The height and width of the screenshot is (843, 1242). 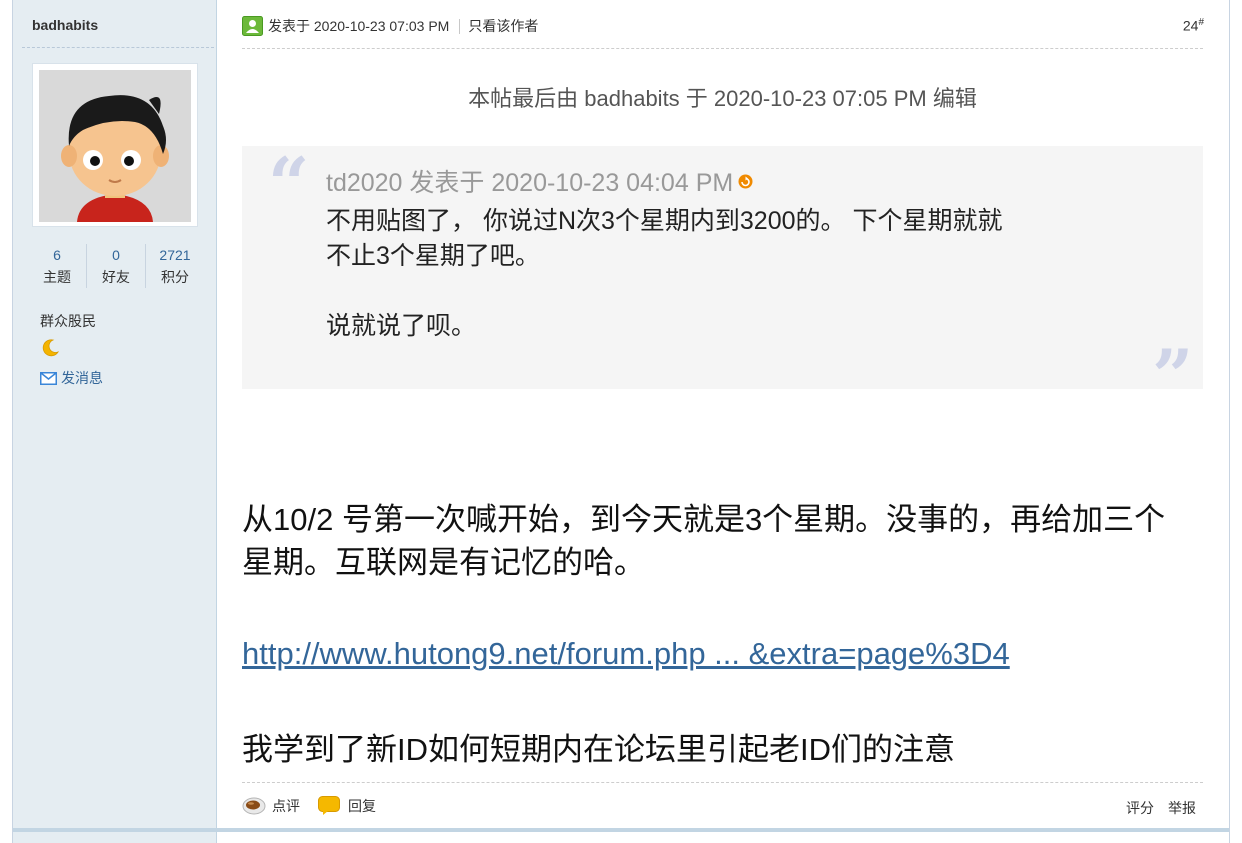 What do you see at coordinates (289, 183) in the screenshot?
I see `open-quote-icon: “` at bounding box center [289, 183].